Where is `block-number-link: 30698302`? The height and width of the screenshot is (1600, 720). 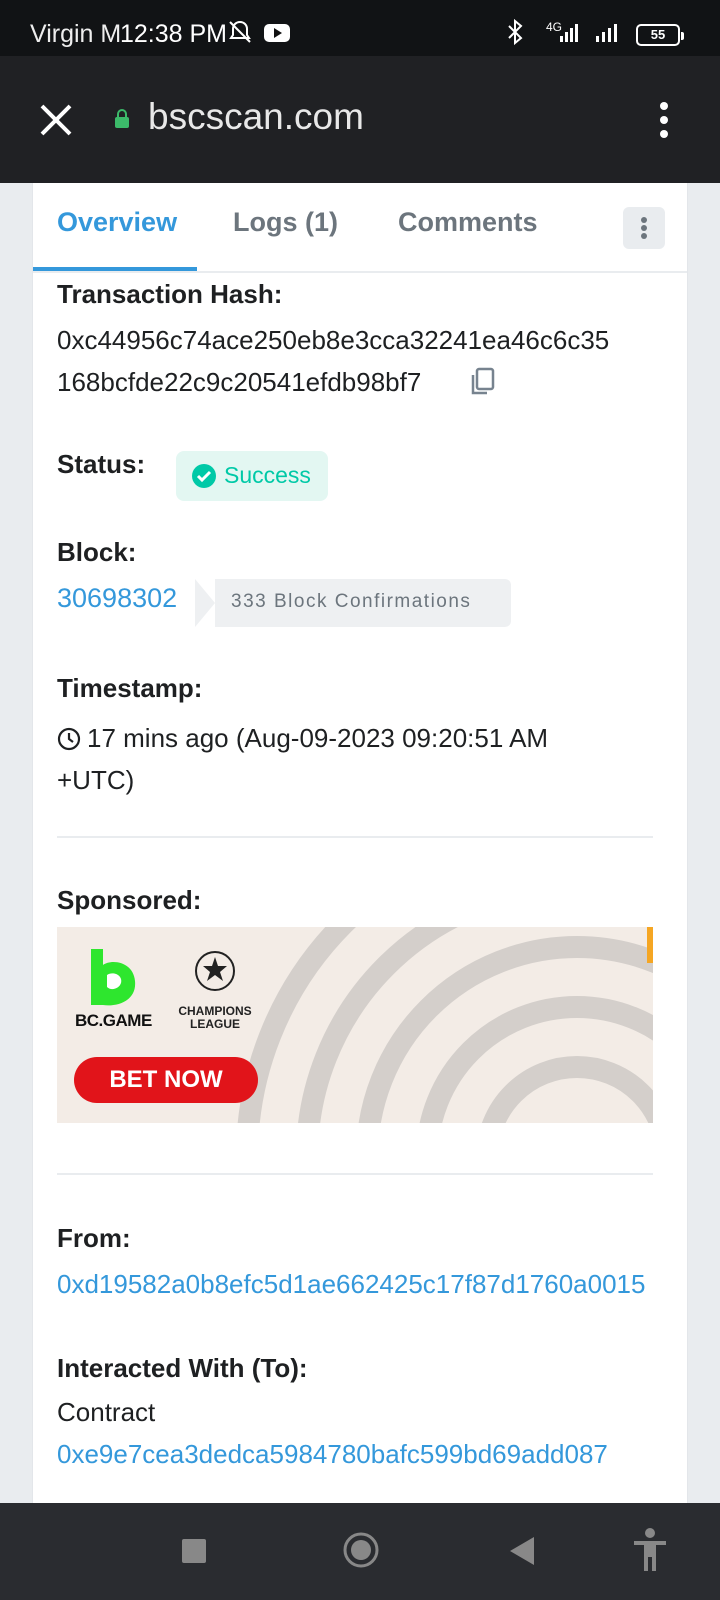
block-number-link: 30698302 is located at coordinates (117, 598).